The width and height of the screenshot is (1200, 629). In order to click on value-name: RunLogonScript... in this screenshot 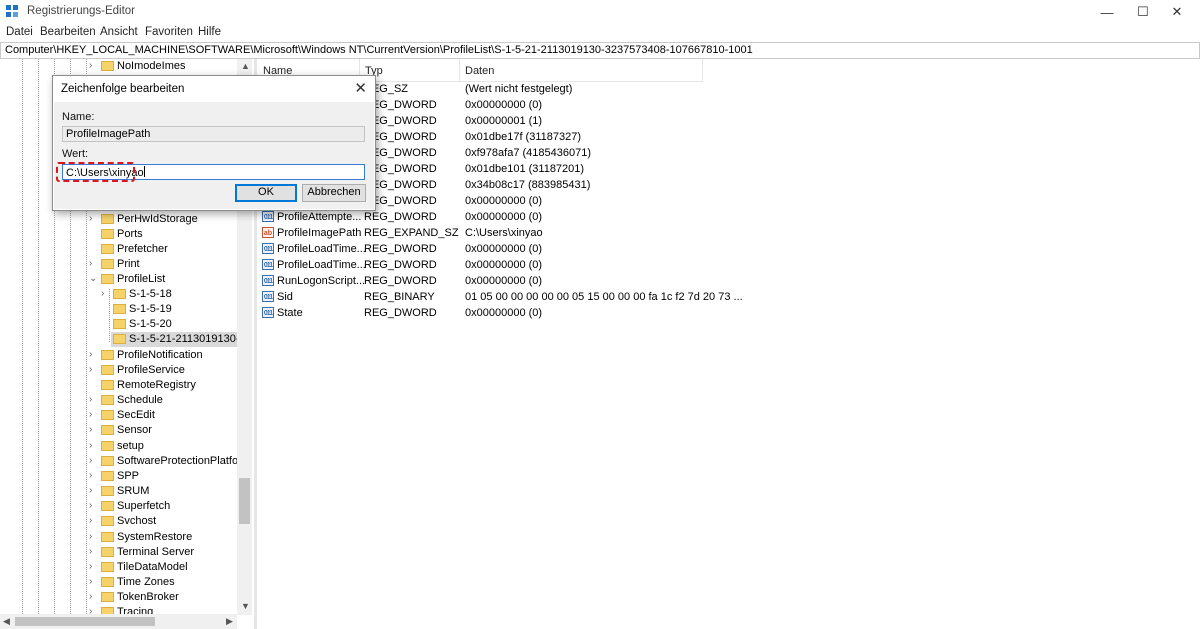, I will do `click(321, 281)`.